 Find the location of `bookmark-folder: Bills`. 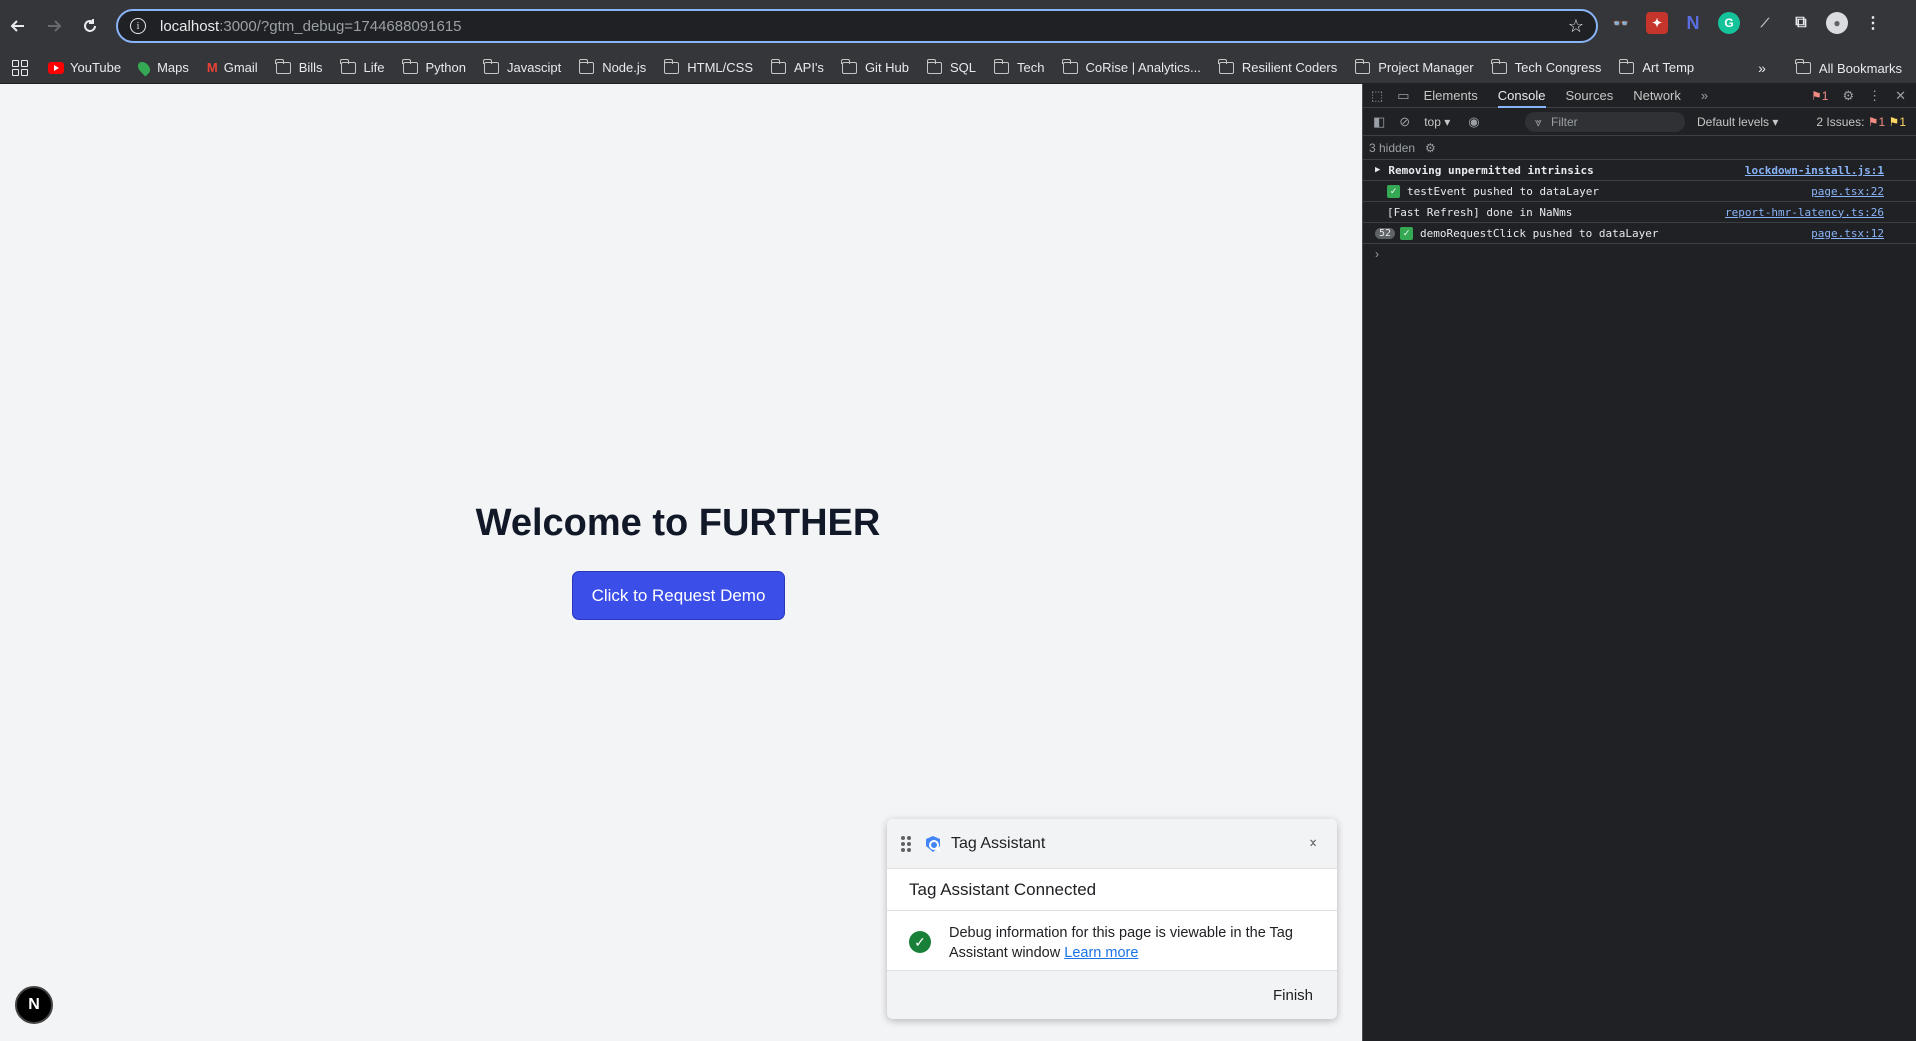

bookmark-folder: Bills is located at coordinates (299, 66).